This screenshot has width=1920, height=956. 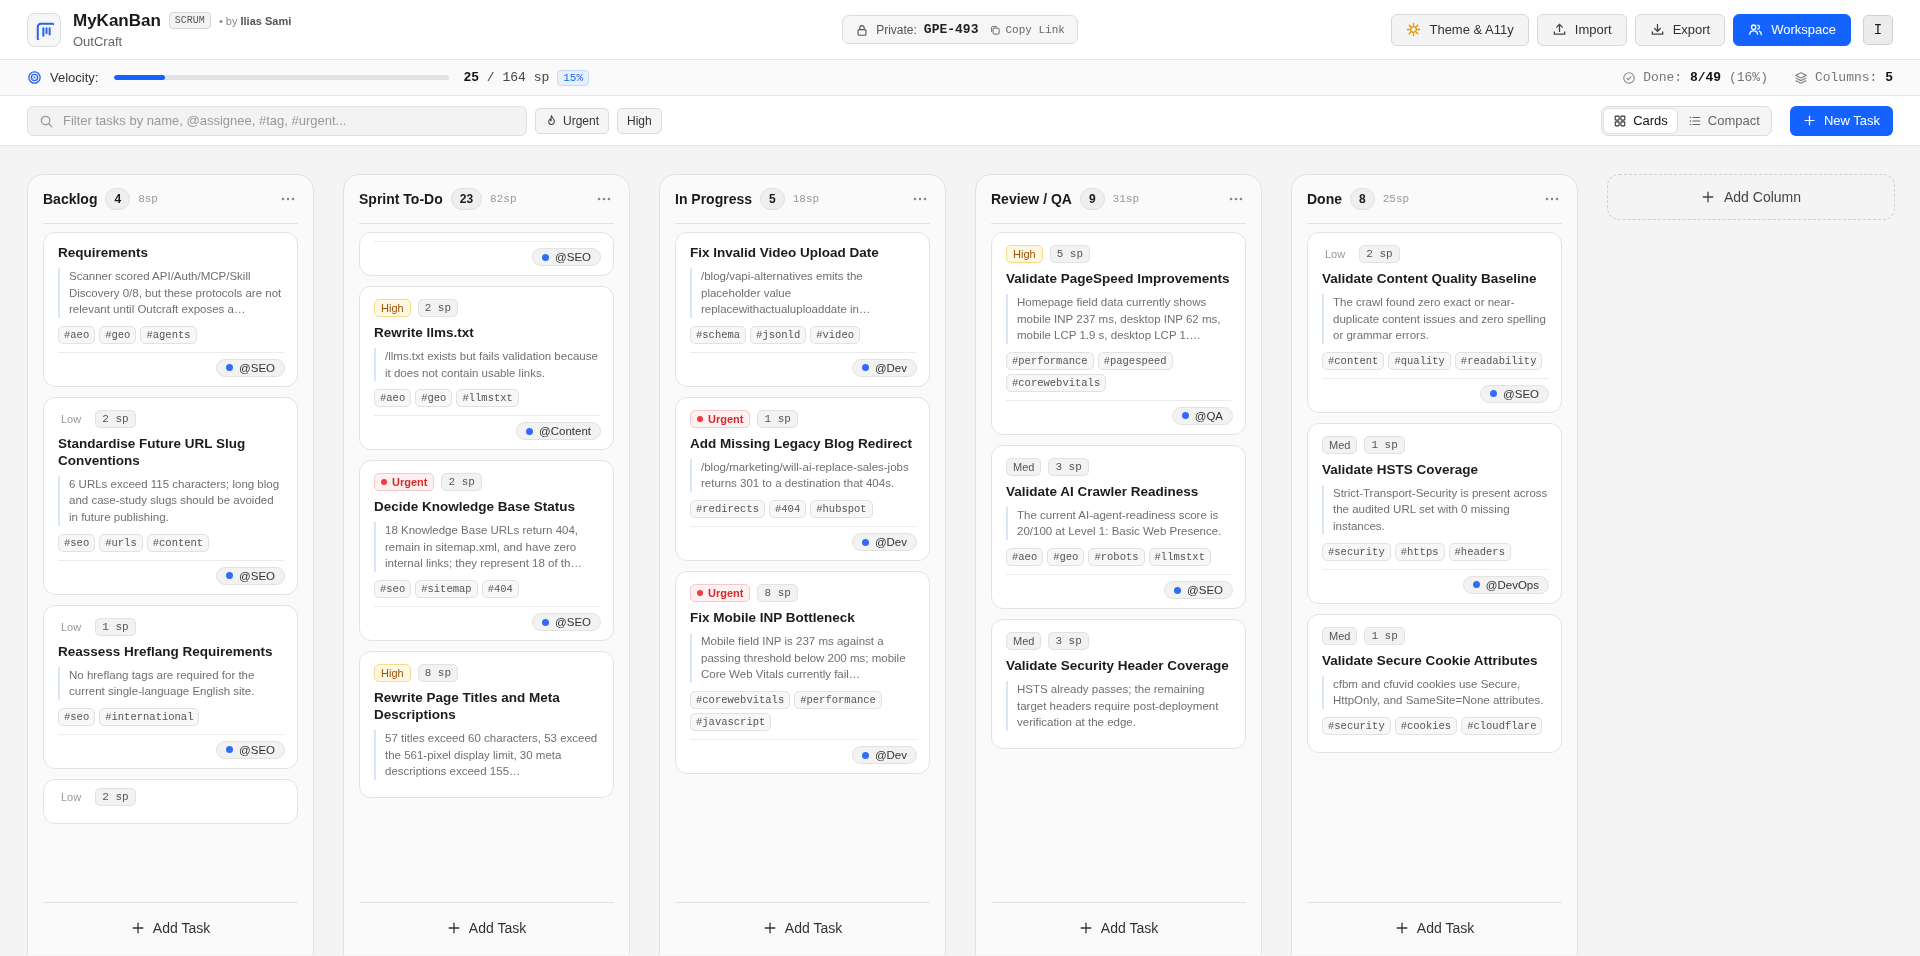 What do you see at coordinates (1460, 29) in the screenshot?
I see `theme-button: Theme & A11y` at bounding box center [1460, 29].